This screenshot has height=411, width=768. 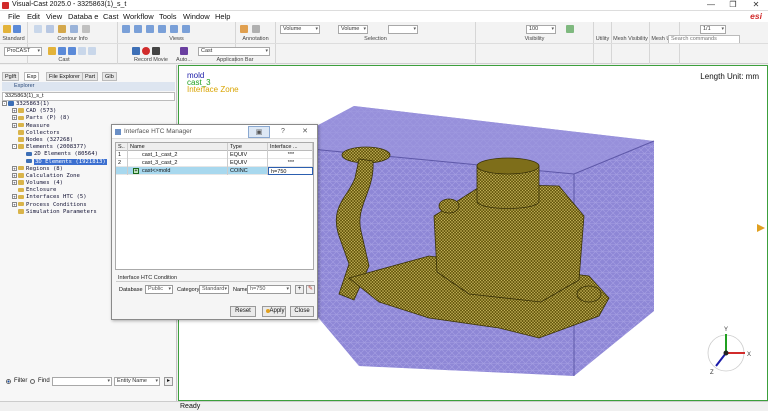 What do you see at coordinates (88, 118) in the screenshot?
I see `tree-item: + Parts (P) (8)` at bounding box center [88, 118].